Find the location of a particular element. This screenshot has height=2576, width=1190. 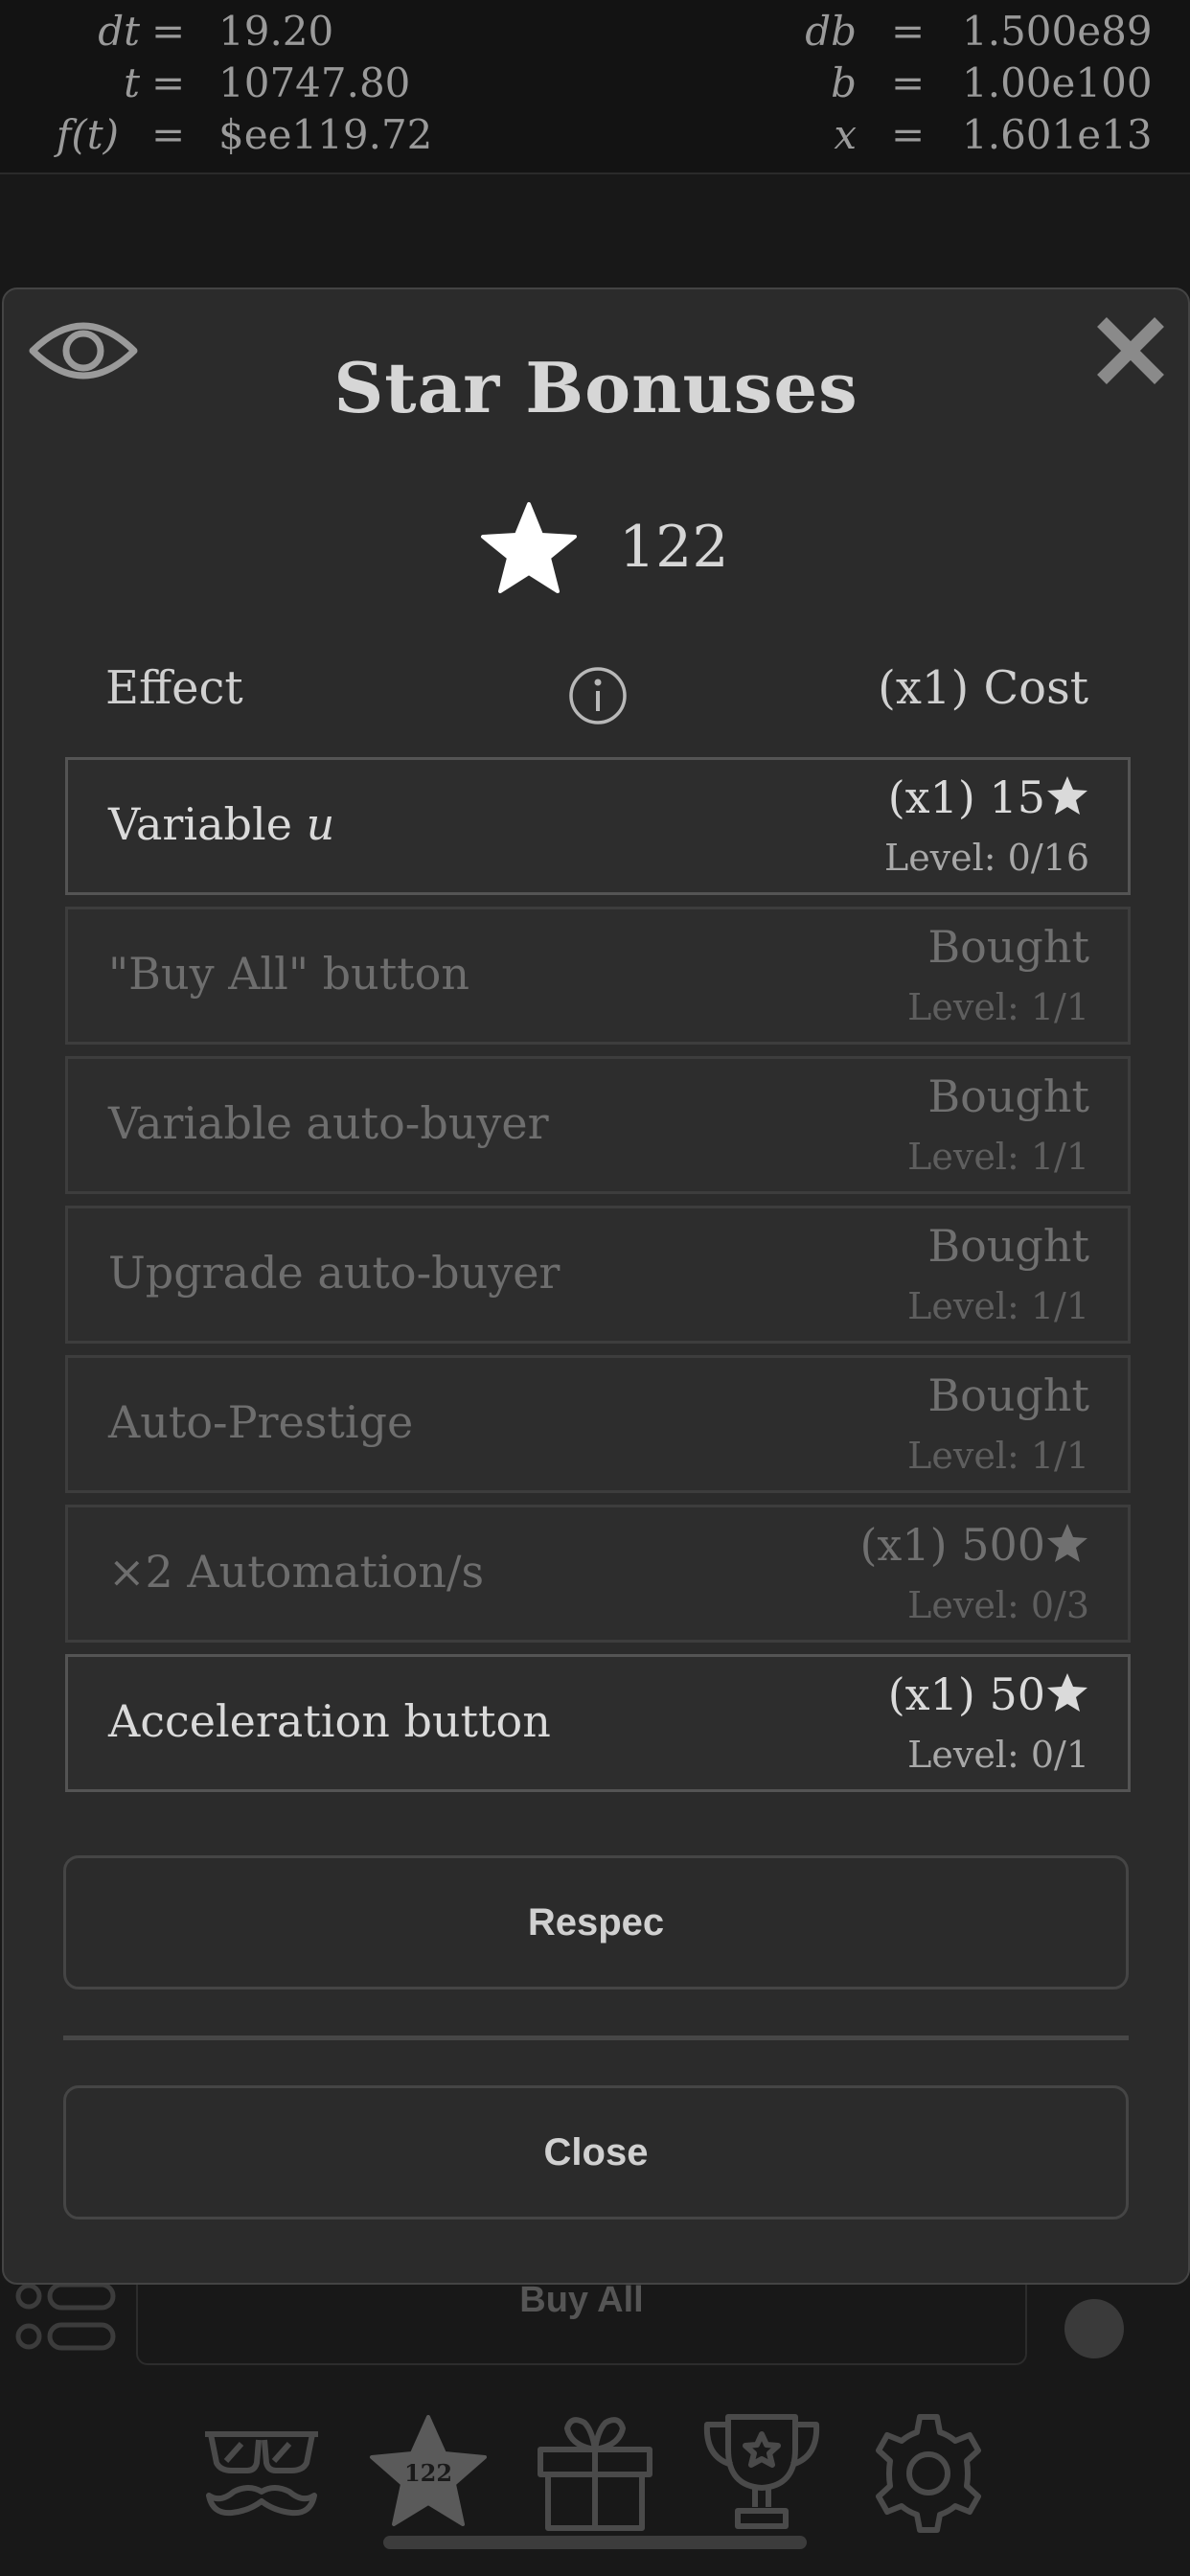

home-indicator is located at coordinates (595, 2542).